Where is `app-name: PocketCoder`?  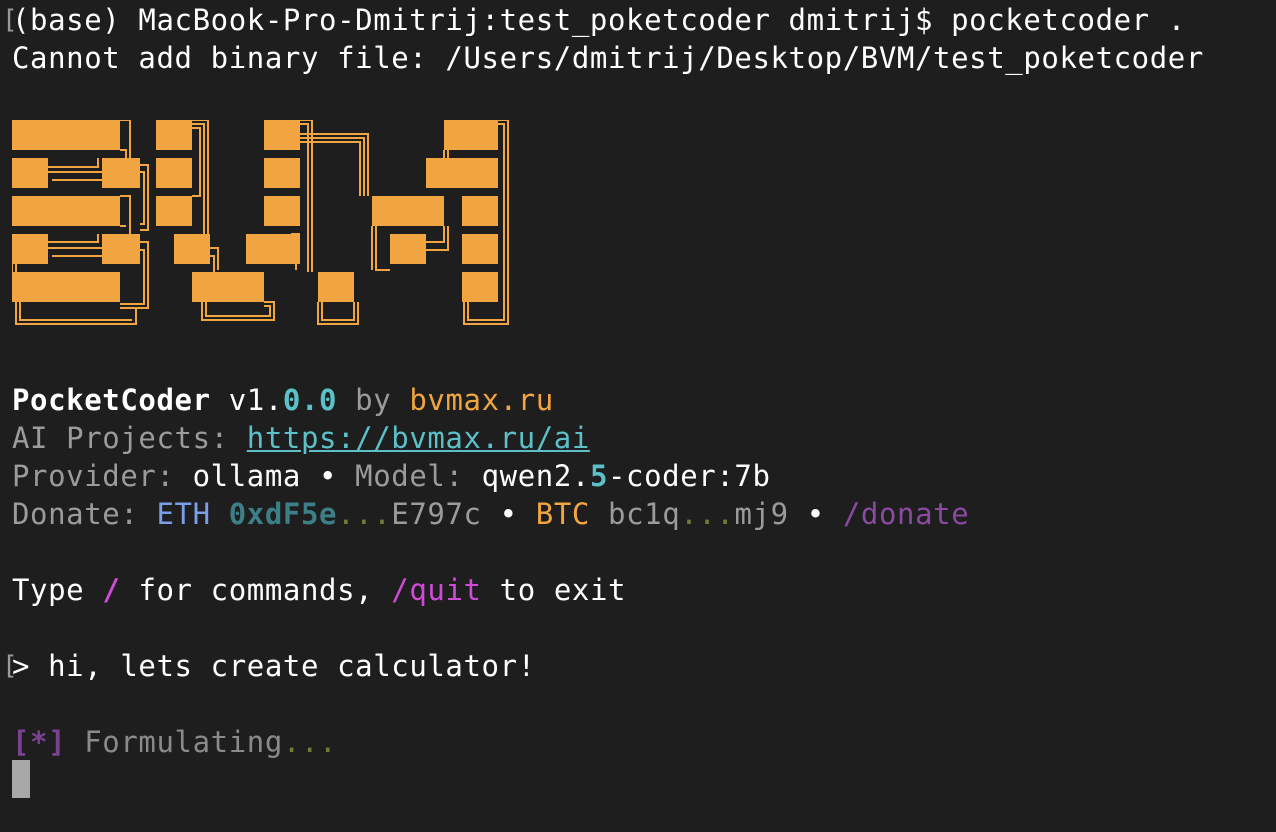 app-name: PocketCoder is located at coordinates (111, 400).